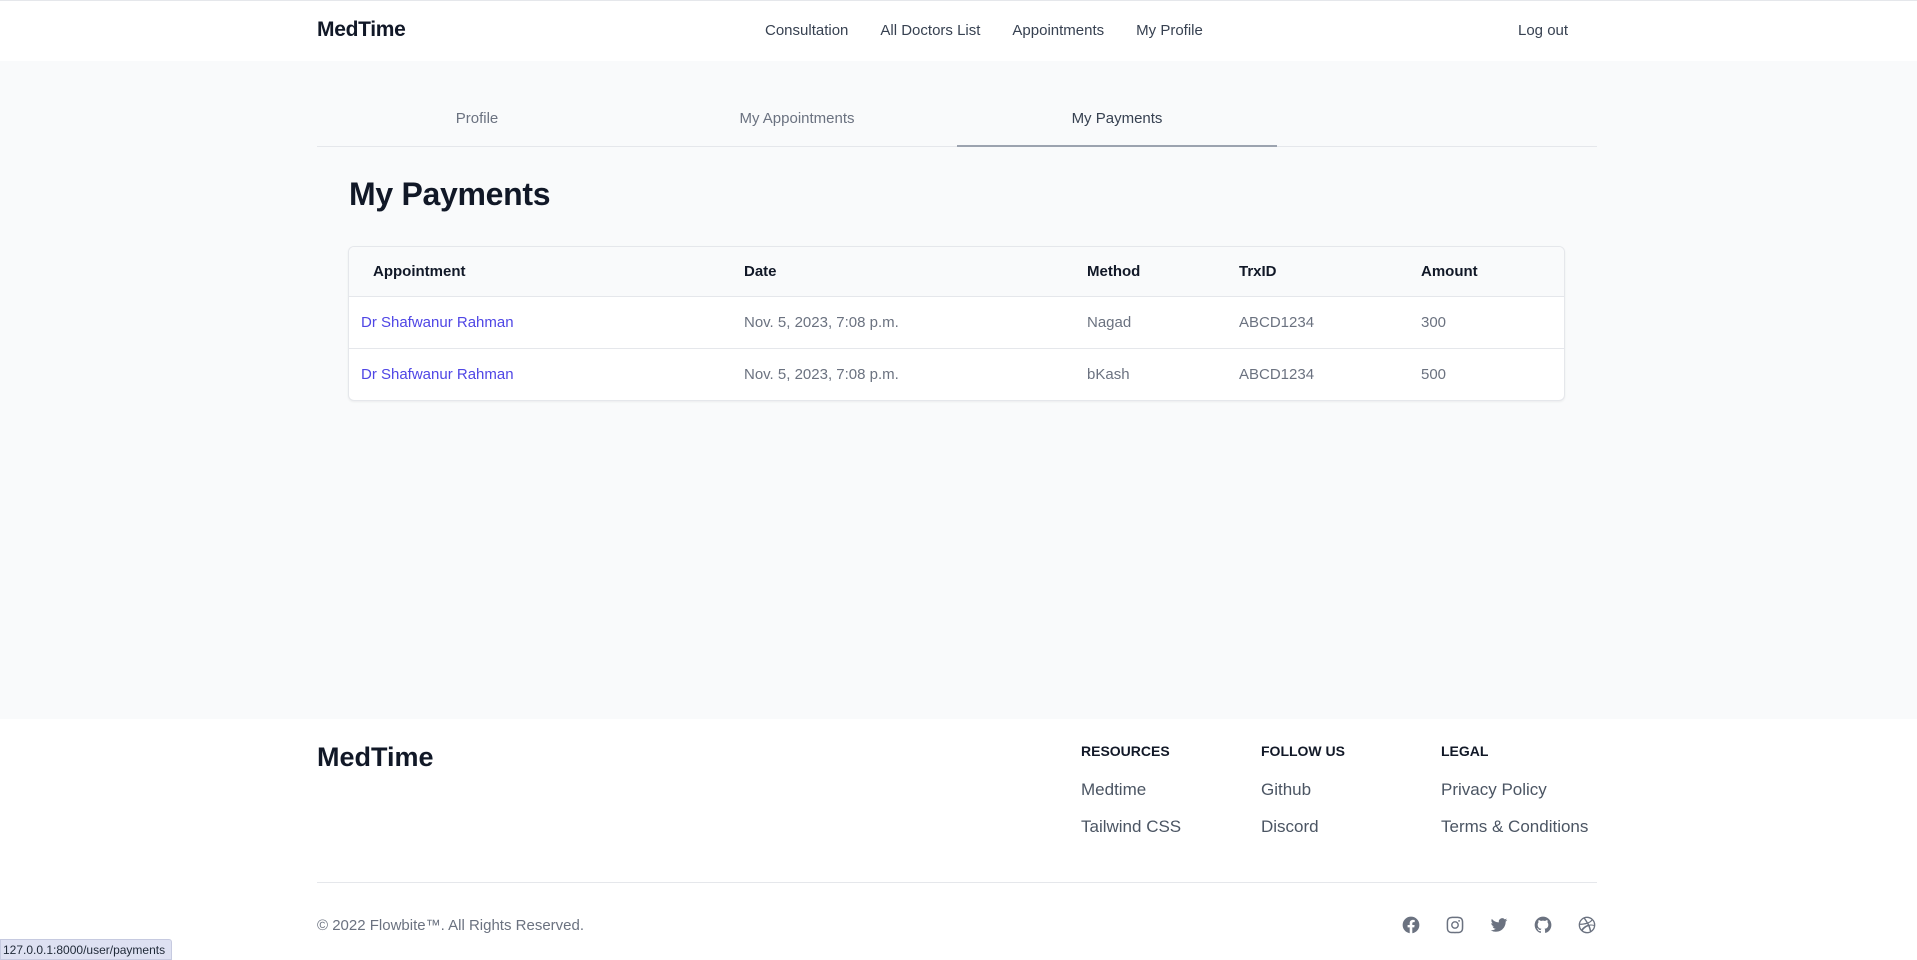 The width and height of the screenshot is (1917, 960). Describe the element at coordinates (477, 123) in the screenshot. I see `tab-profile: Profile` at that location.